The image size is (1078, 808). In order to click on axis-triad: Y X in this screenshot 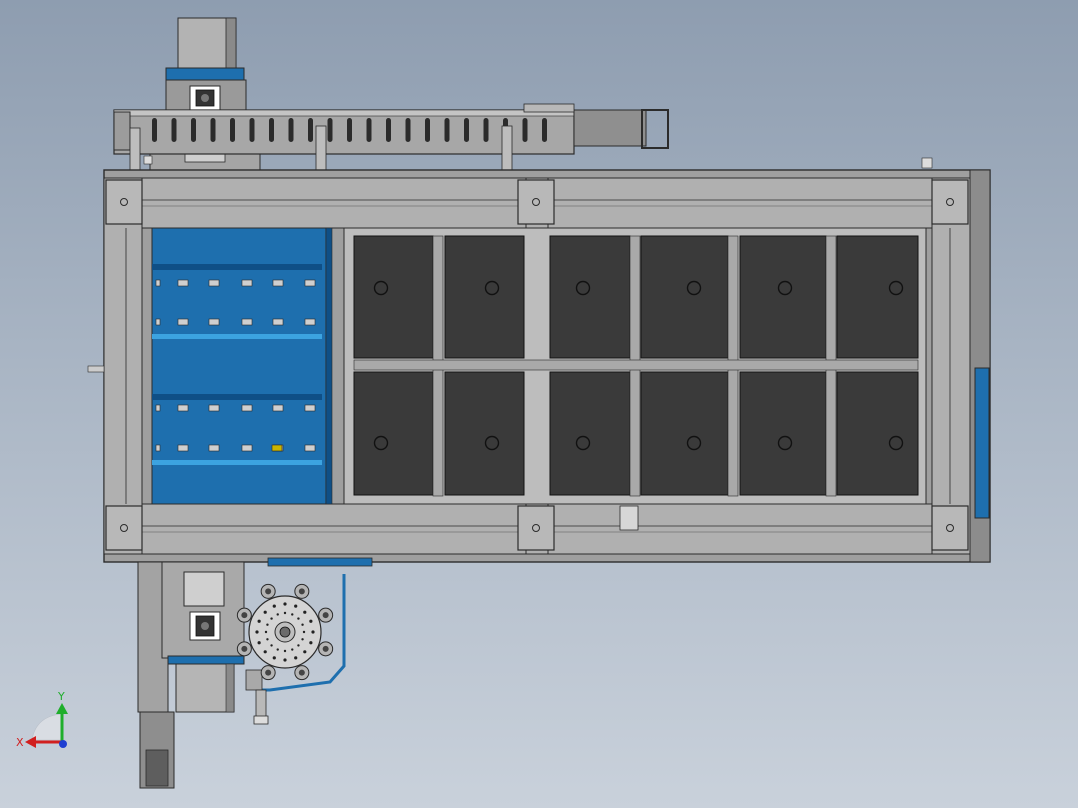, I will do `click(42, 719)`.